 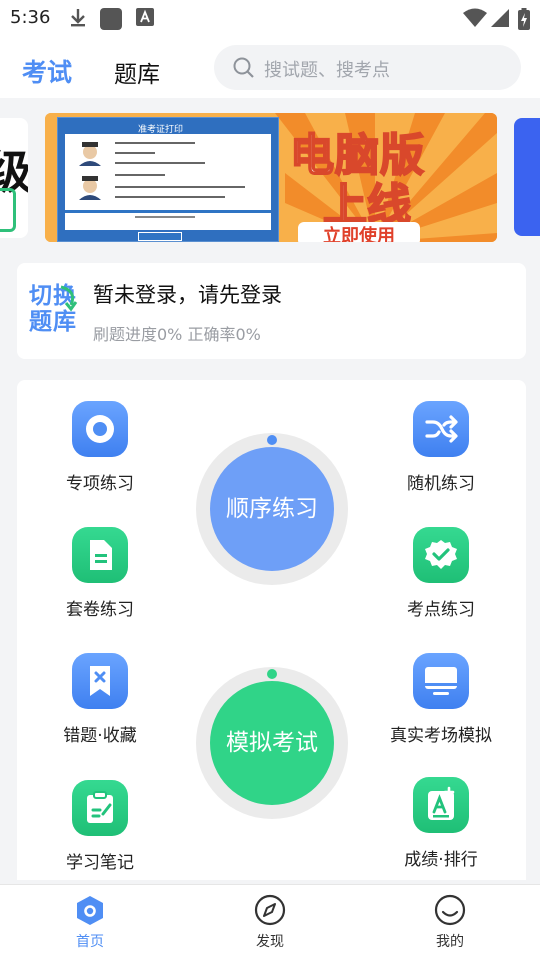 What do you see at coordinates (78, 18) in the screenshot?
I see `download-icon` at bounding box center [78, 18].